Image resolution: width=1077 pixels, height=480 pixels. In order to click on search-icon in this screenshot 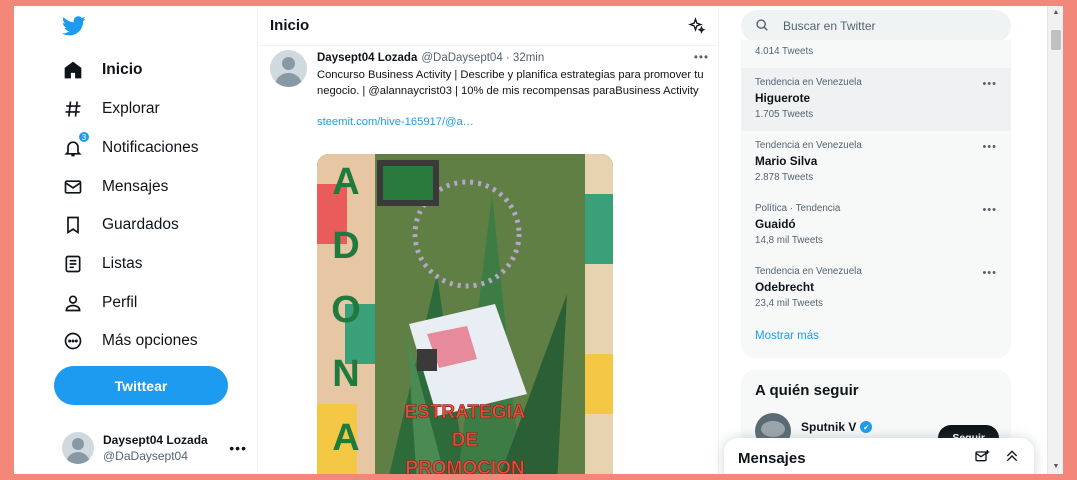, I will do `click(762, 26)`.